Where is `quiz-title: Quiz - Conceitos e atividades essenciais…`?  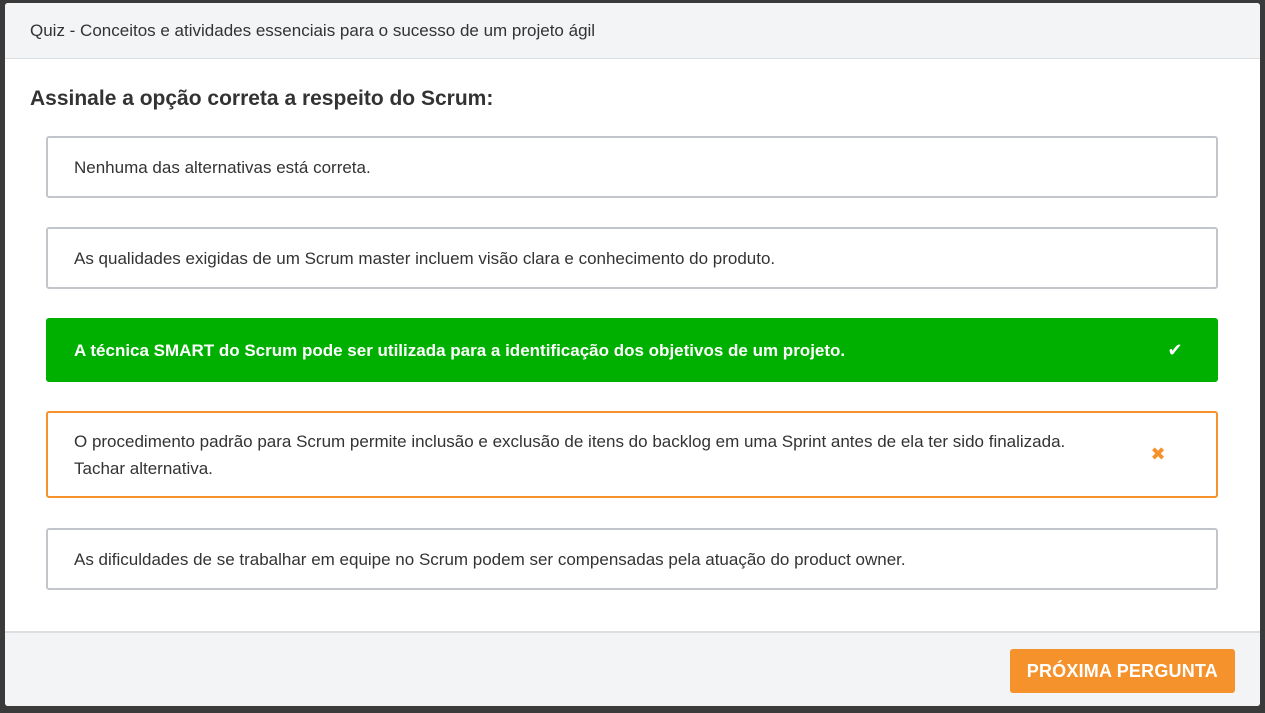 quiz-title: Quiz - Conceitos e atividades essenciais… is located at coordinates (313, 30).